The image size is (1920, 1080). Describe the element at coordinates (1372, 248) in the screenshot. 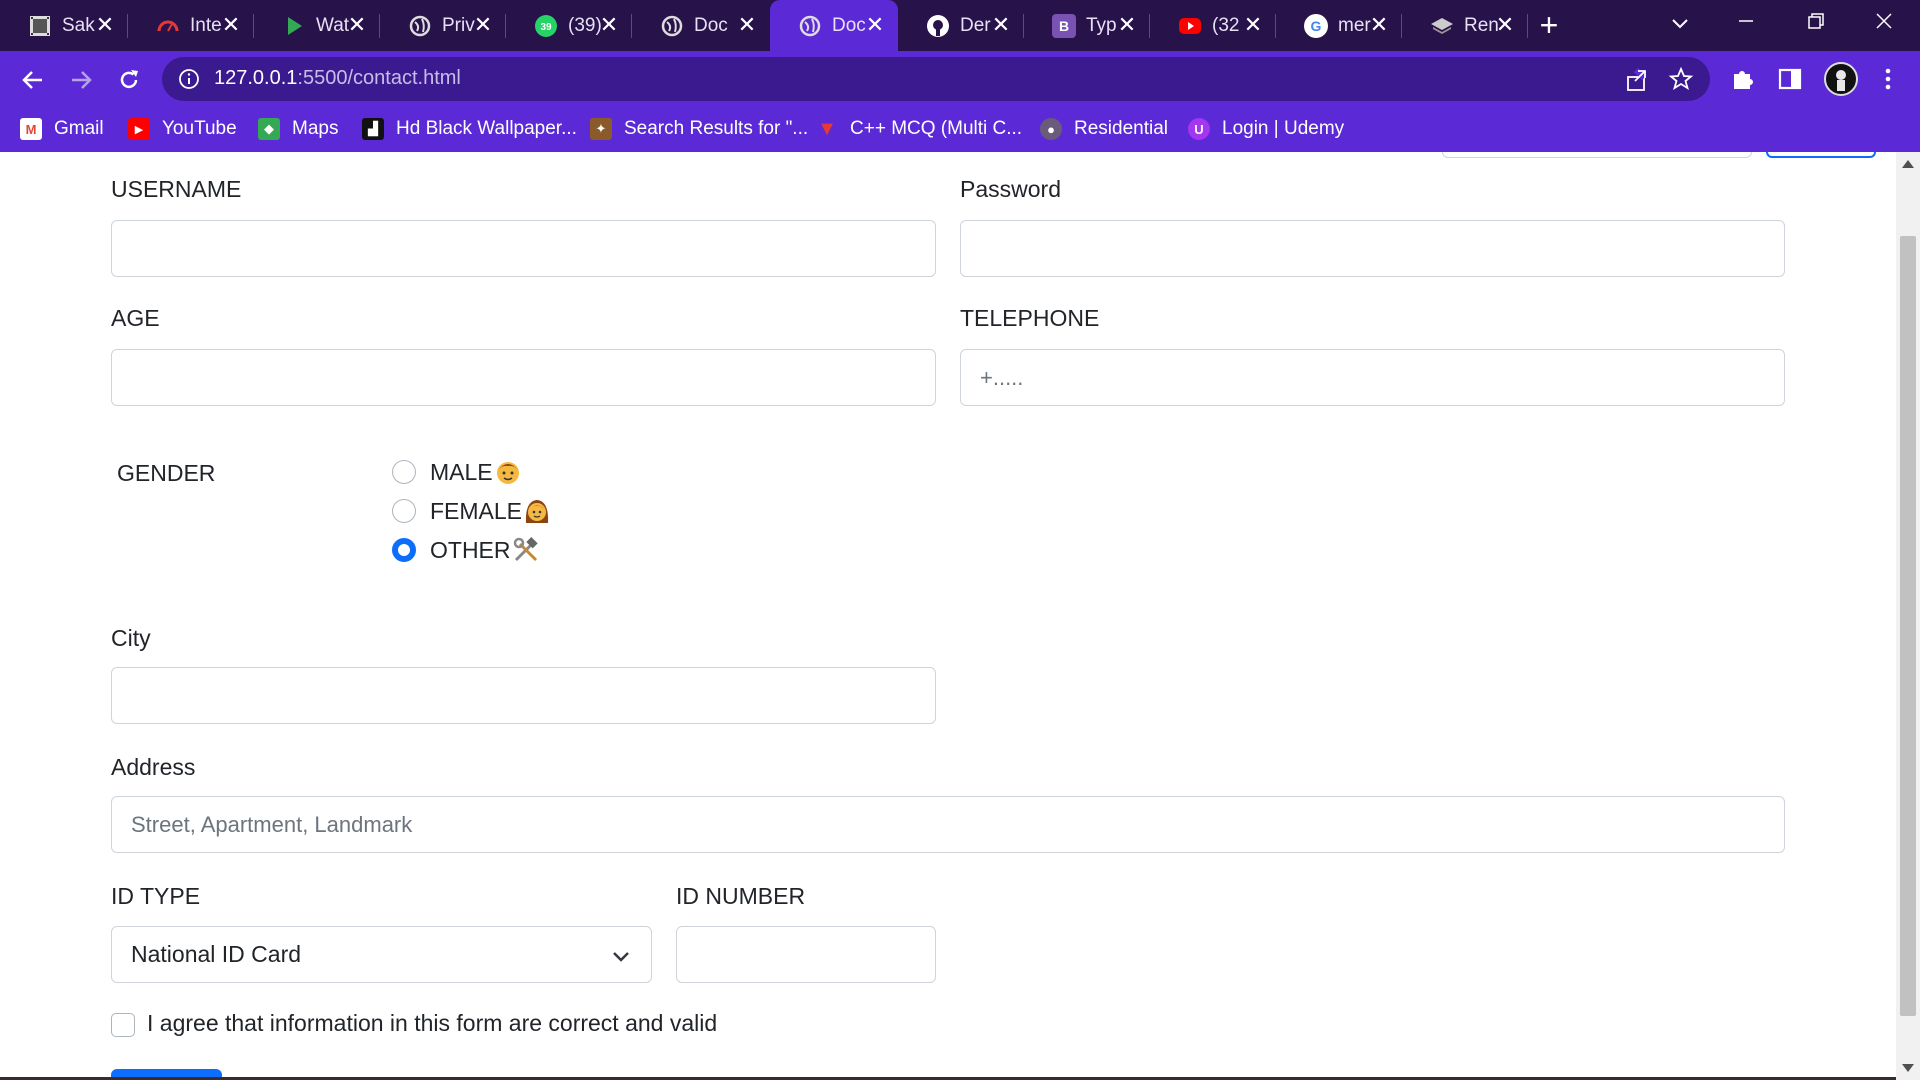

I see `password-input` at that location.